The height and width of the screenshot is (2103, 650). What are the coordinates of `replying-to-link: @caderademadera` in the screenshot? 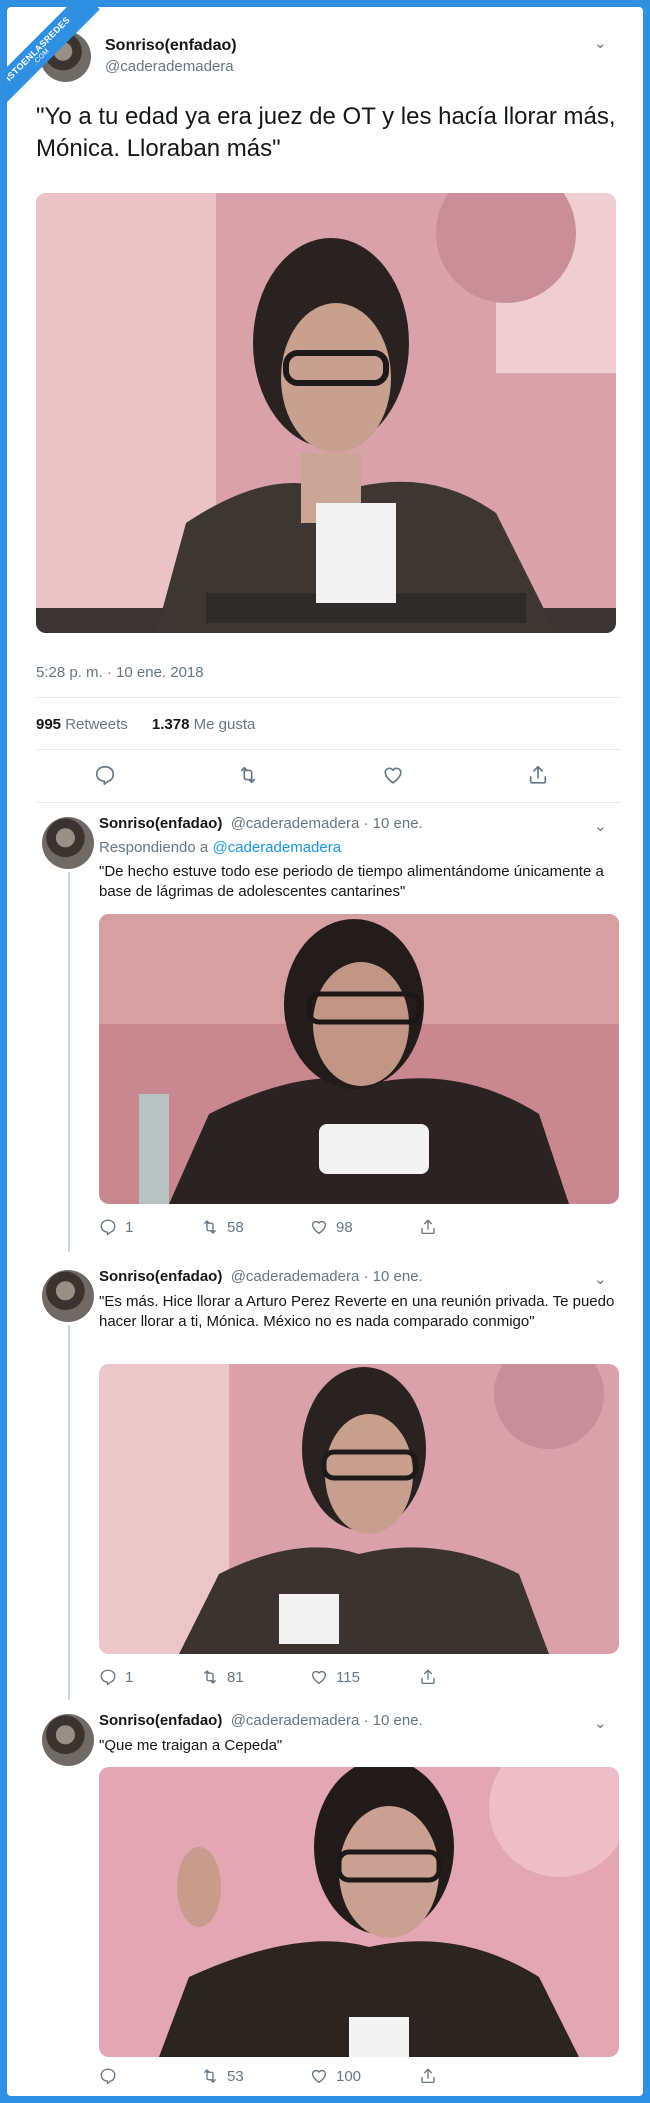 It's located at (276, 847).